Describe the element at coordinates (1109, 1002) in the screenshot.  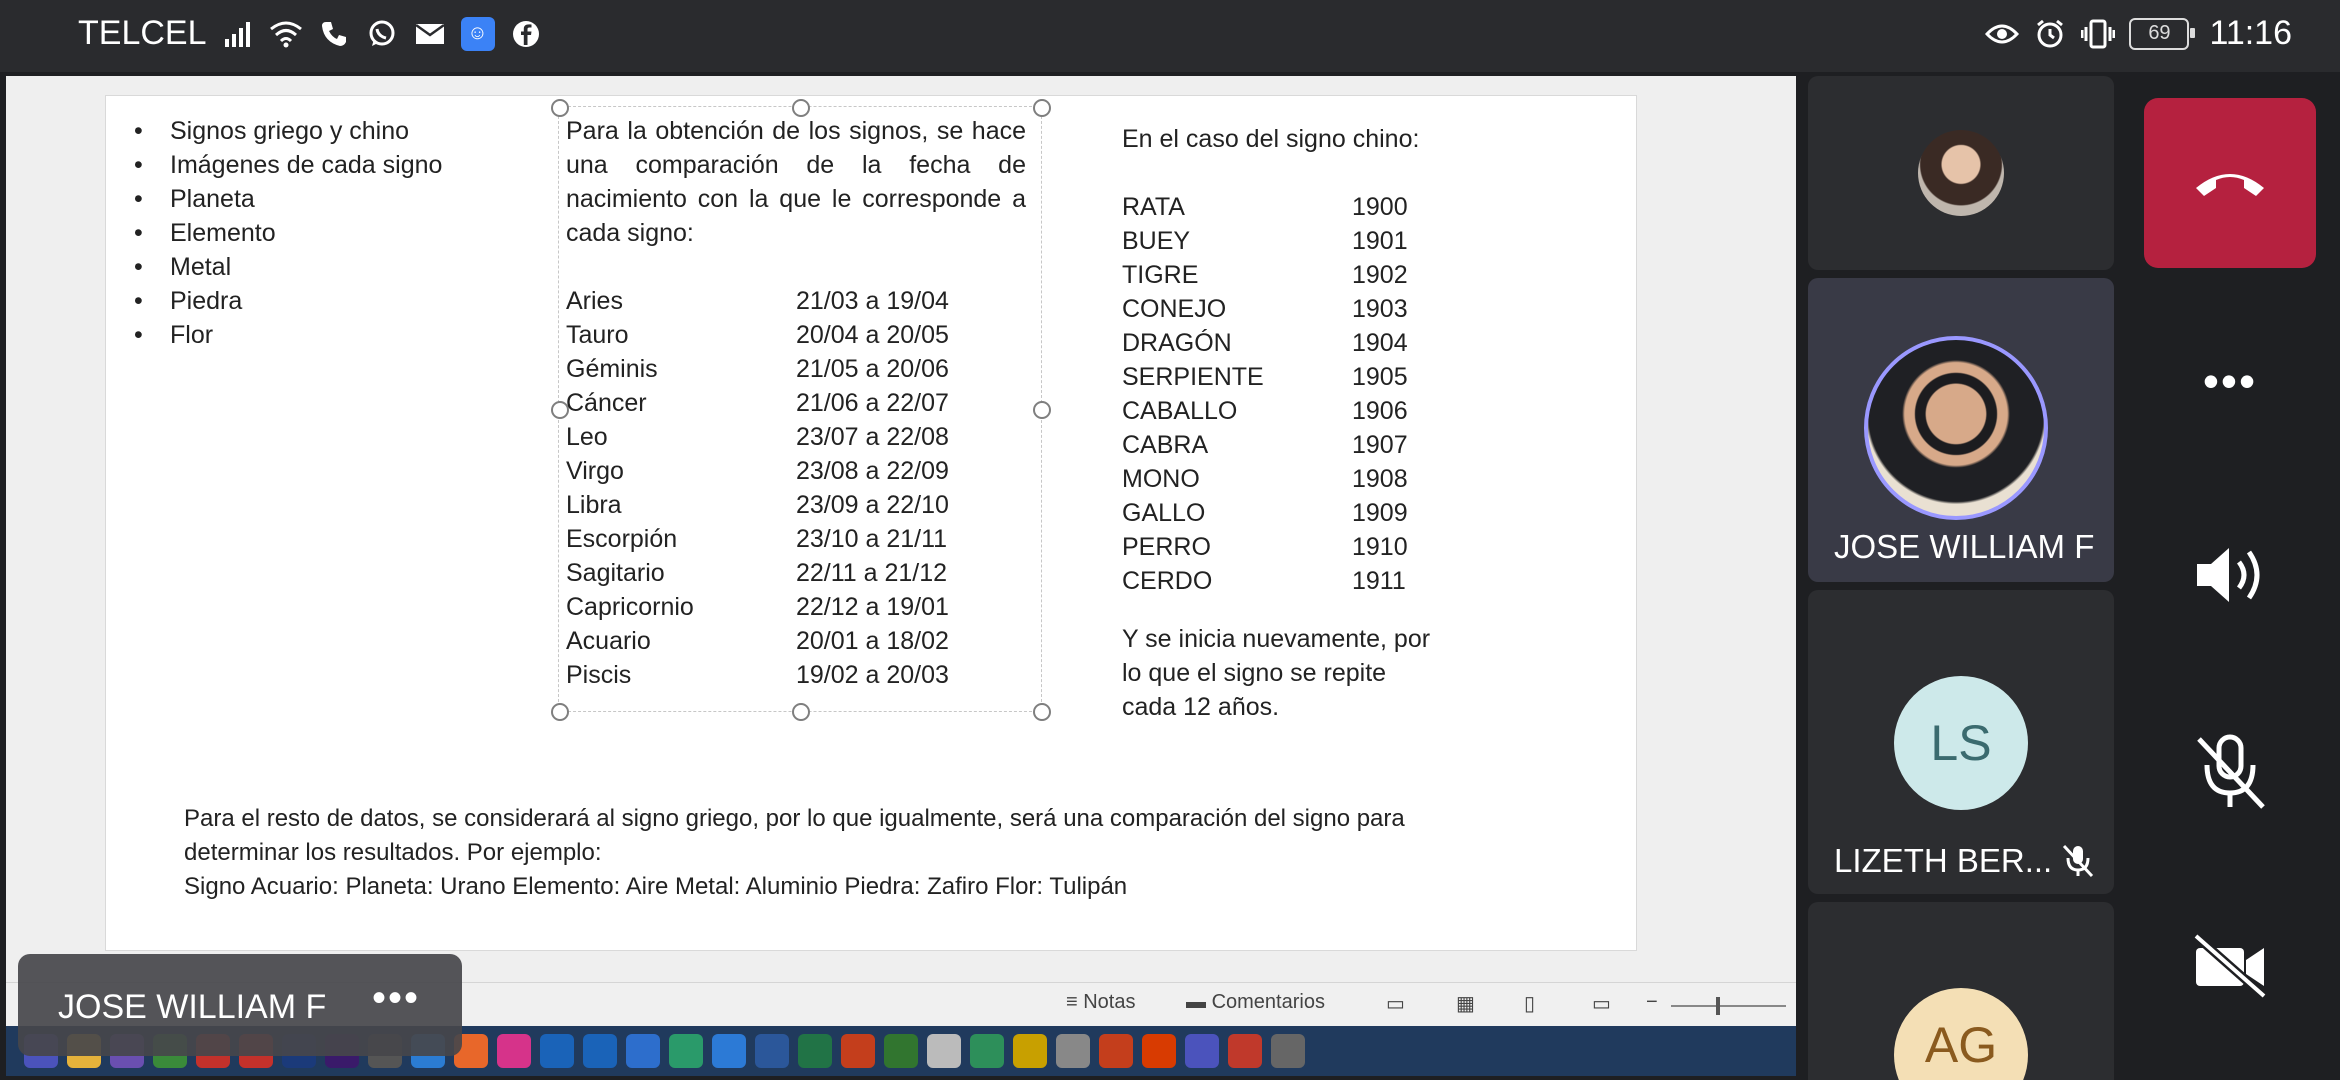
I see `notes-label: Notas` at that location.